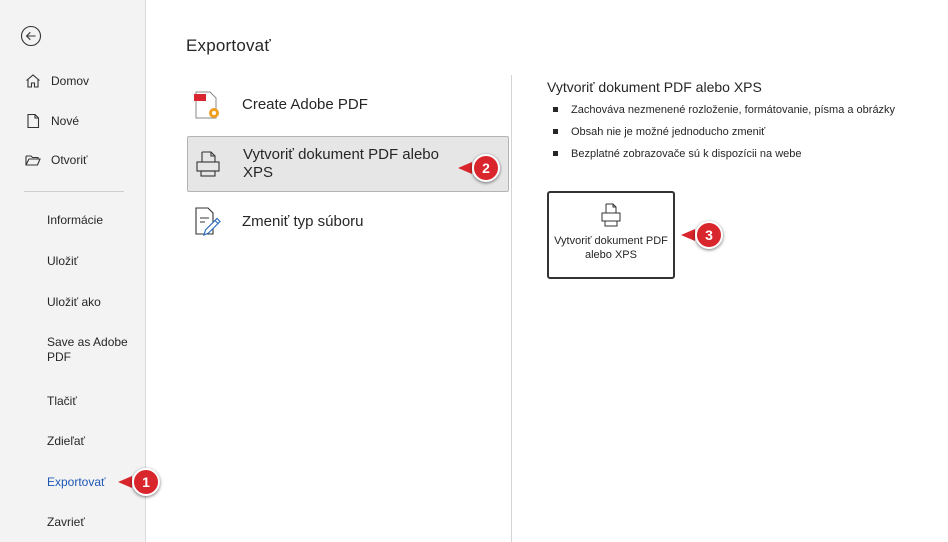  What do you see at coordinates (206, 105) in the screenshot?
I see `adobe-pdf-icon` at bounding box center [206, 105].